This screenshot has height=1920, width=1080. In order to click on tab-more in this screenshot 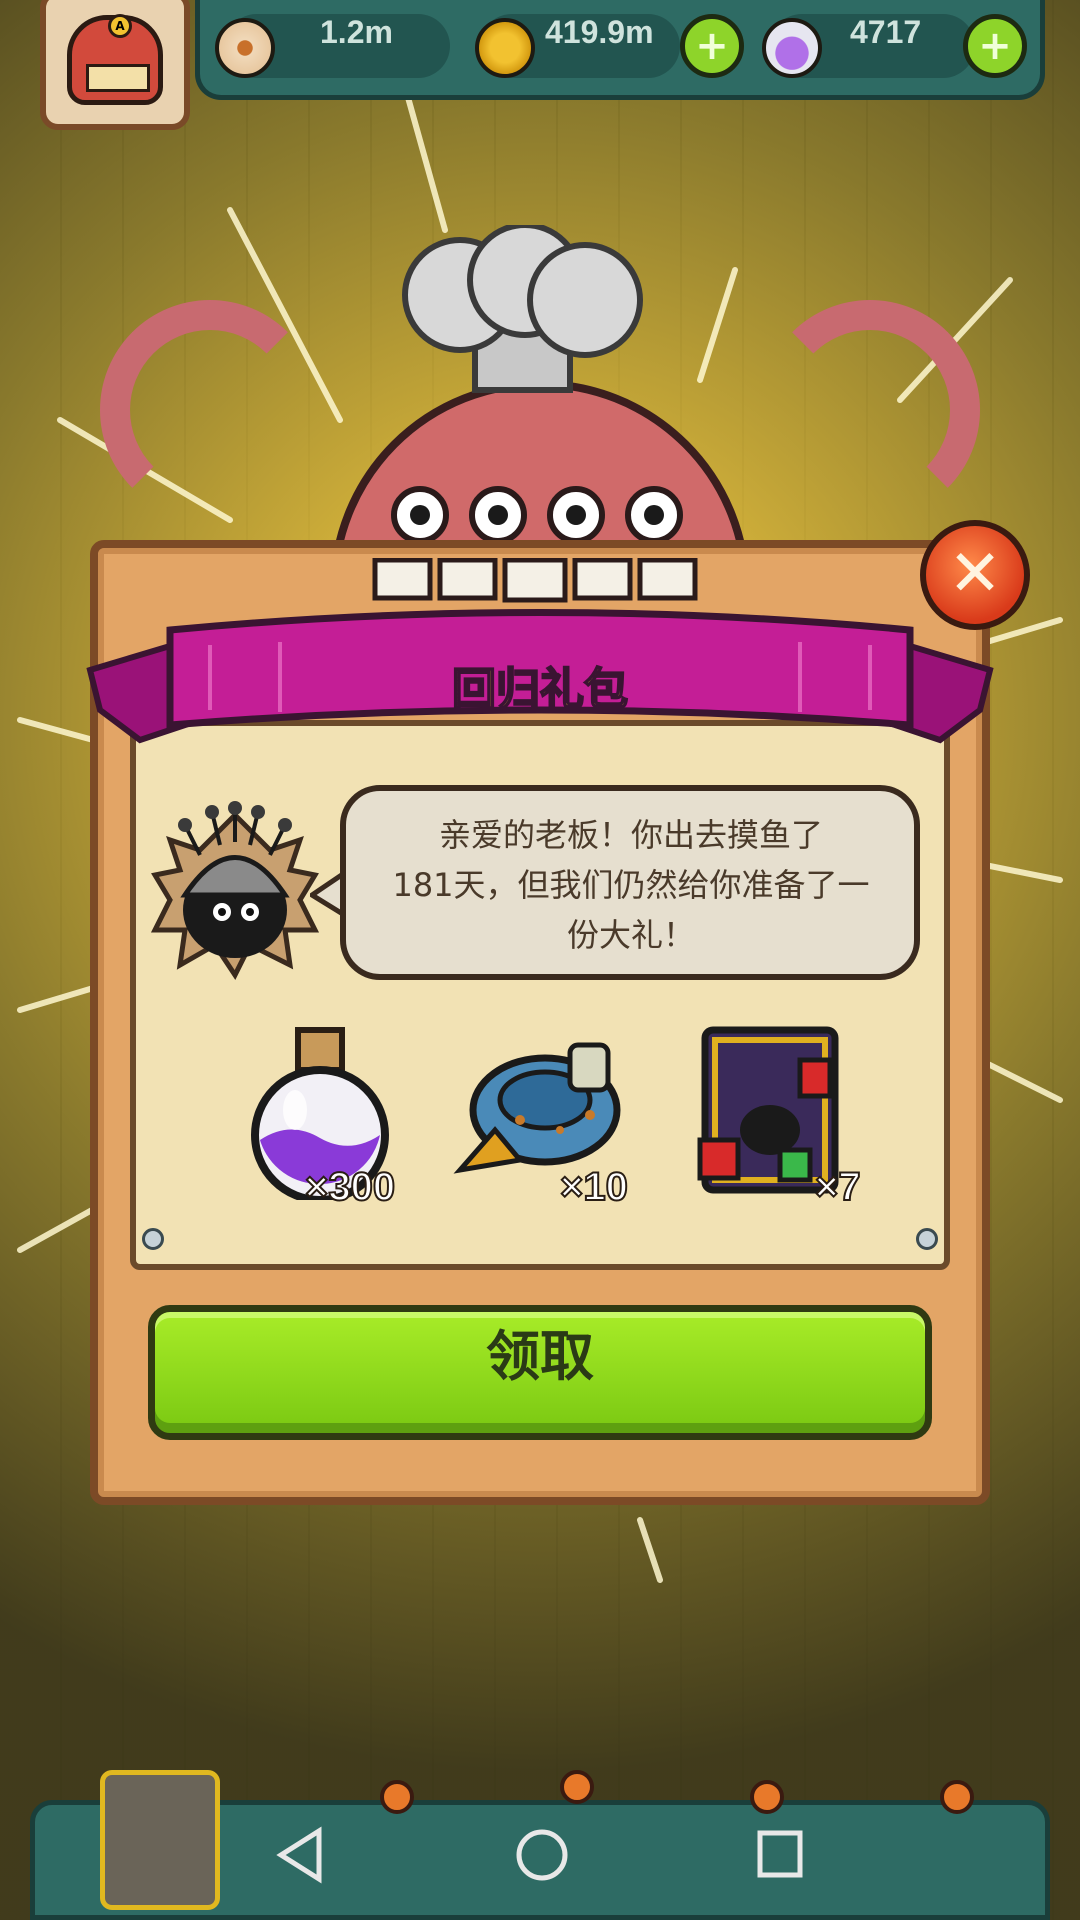, I will do `click(920, 1840)`.